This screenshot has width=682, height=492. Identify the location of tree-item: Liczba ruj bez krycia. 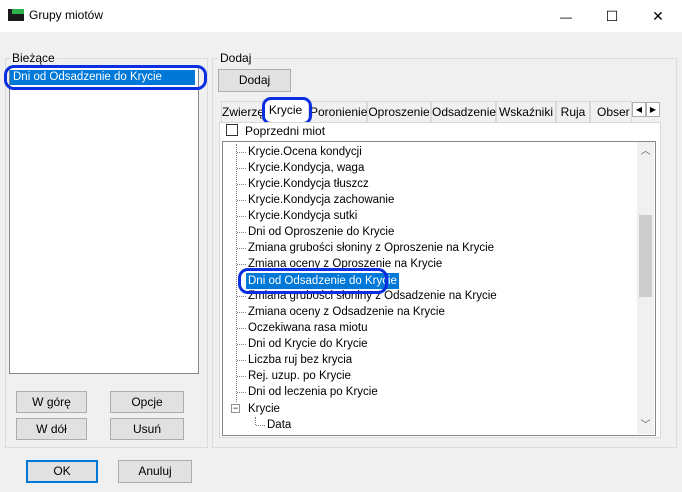
(300, 360).